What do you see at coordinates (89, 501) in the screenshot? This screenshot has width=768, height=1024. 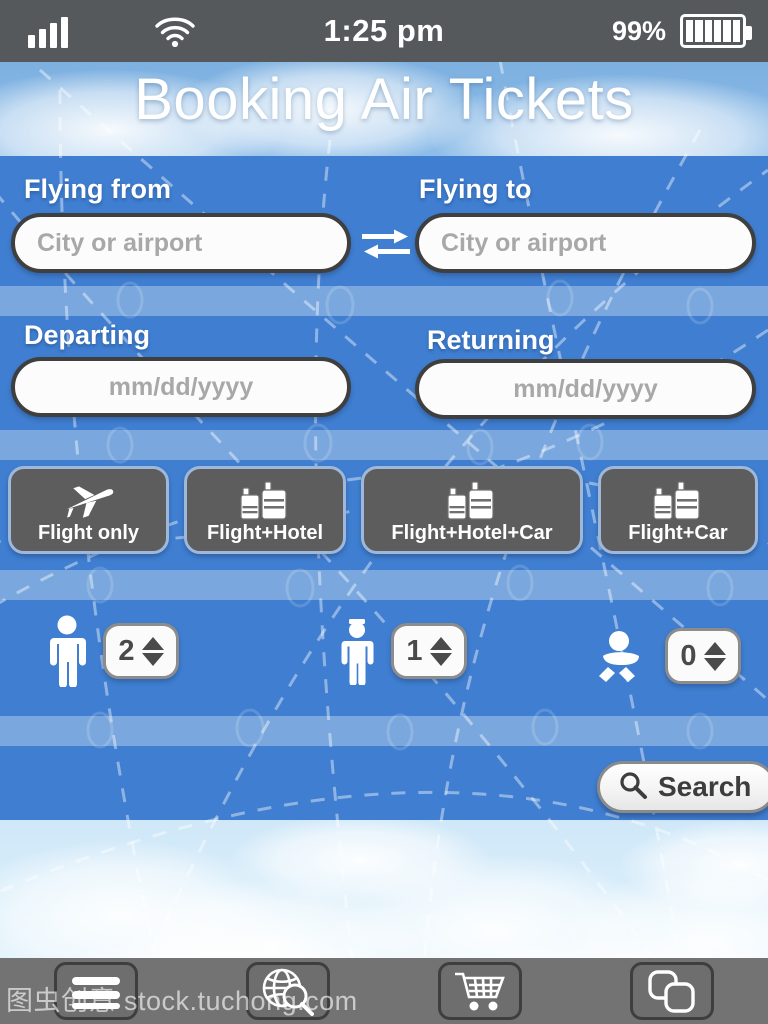 I see `airplane-icon` at bounding box center [89, 501].